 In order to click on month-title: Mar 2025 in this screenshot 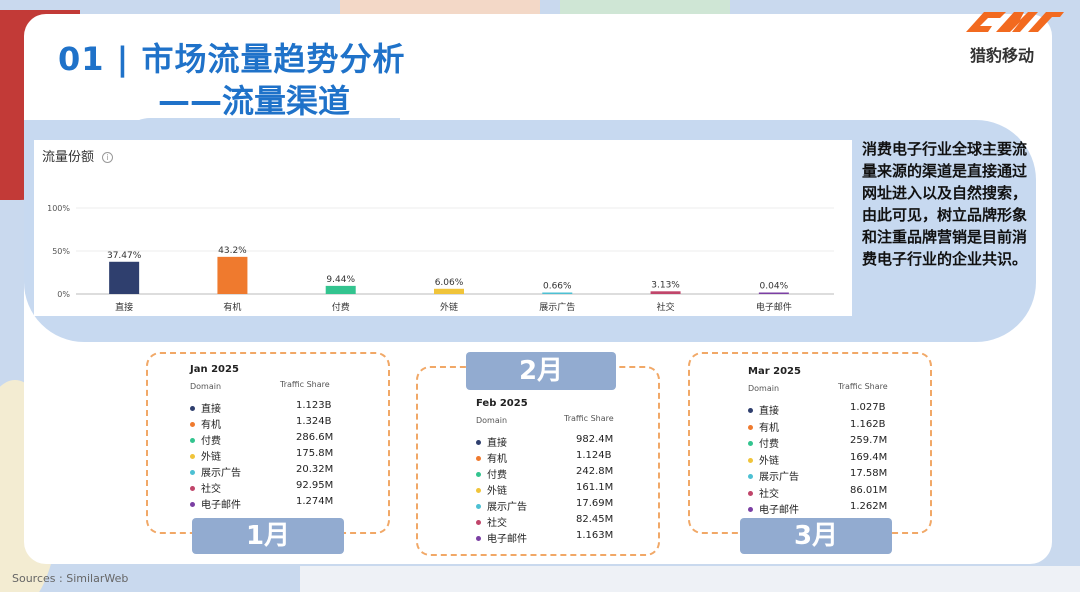, I will do `click(774, 371)`.